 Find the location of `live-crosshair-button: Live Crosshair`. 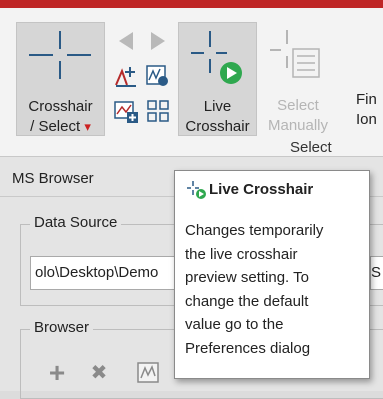

live-crosshair-button: Live Crosshair is located at coordinates (217, 79).